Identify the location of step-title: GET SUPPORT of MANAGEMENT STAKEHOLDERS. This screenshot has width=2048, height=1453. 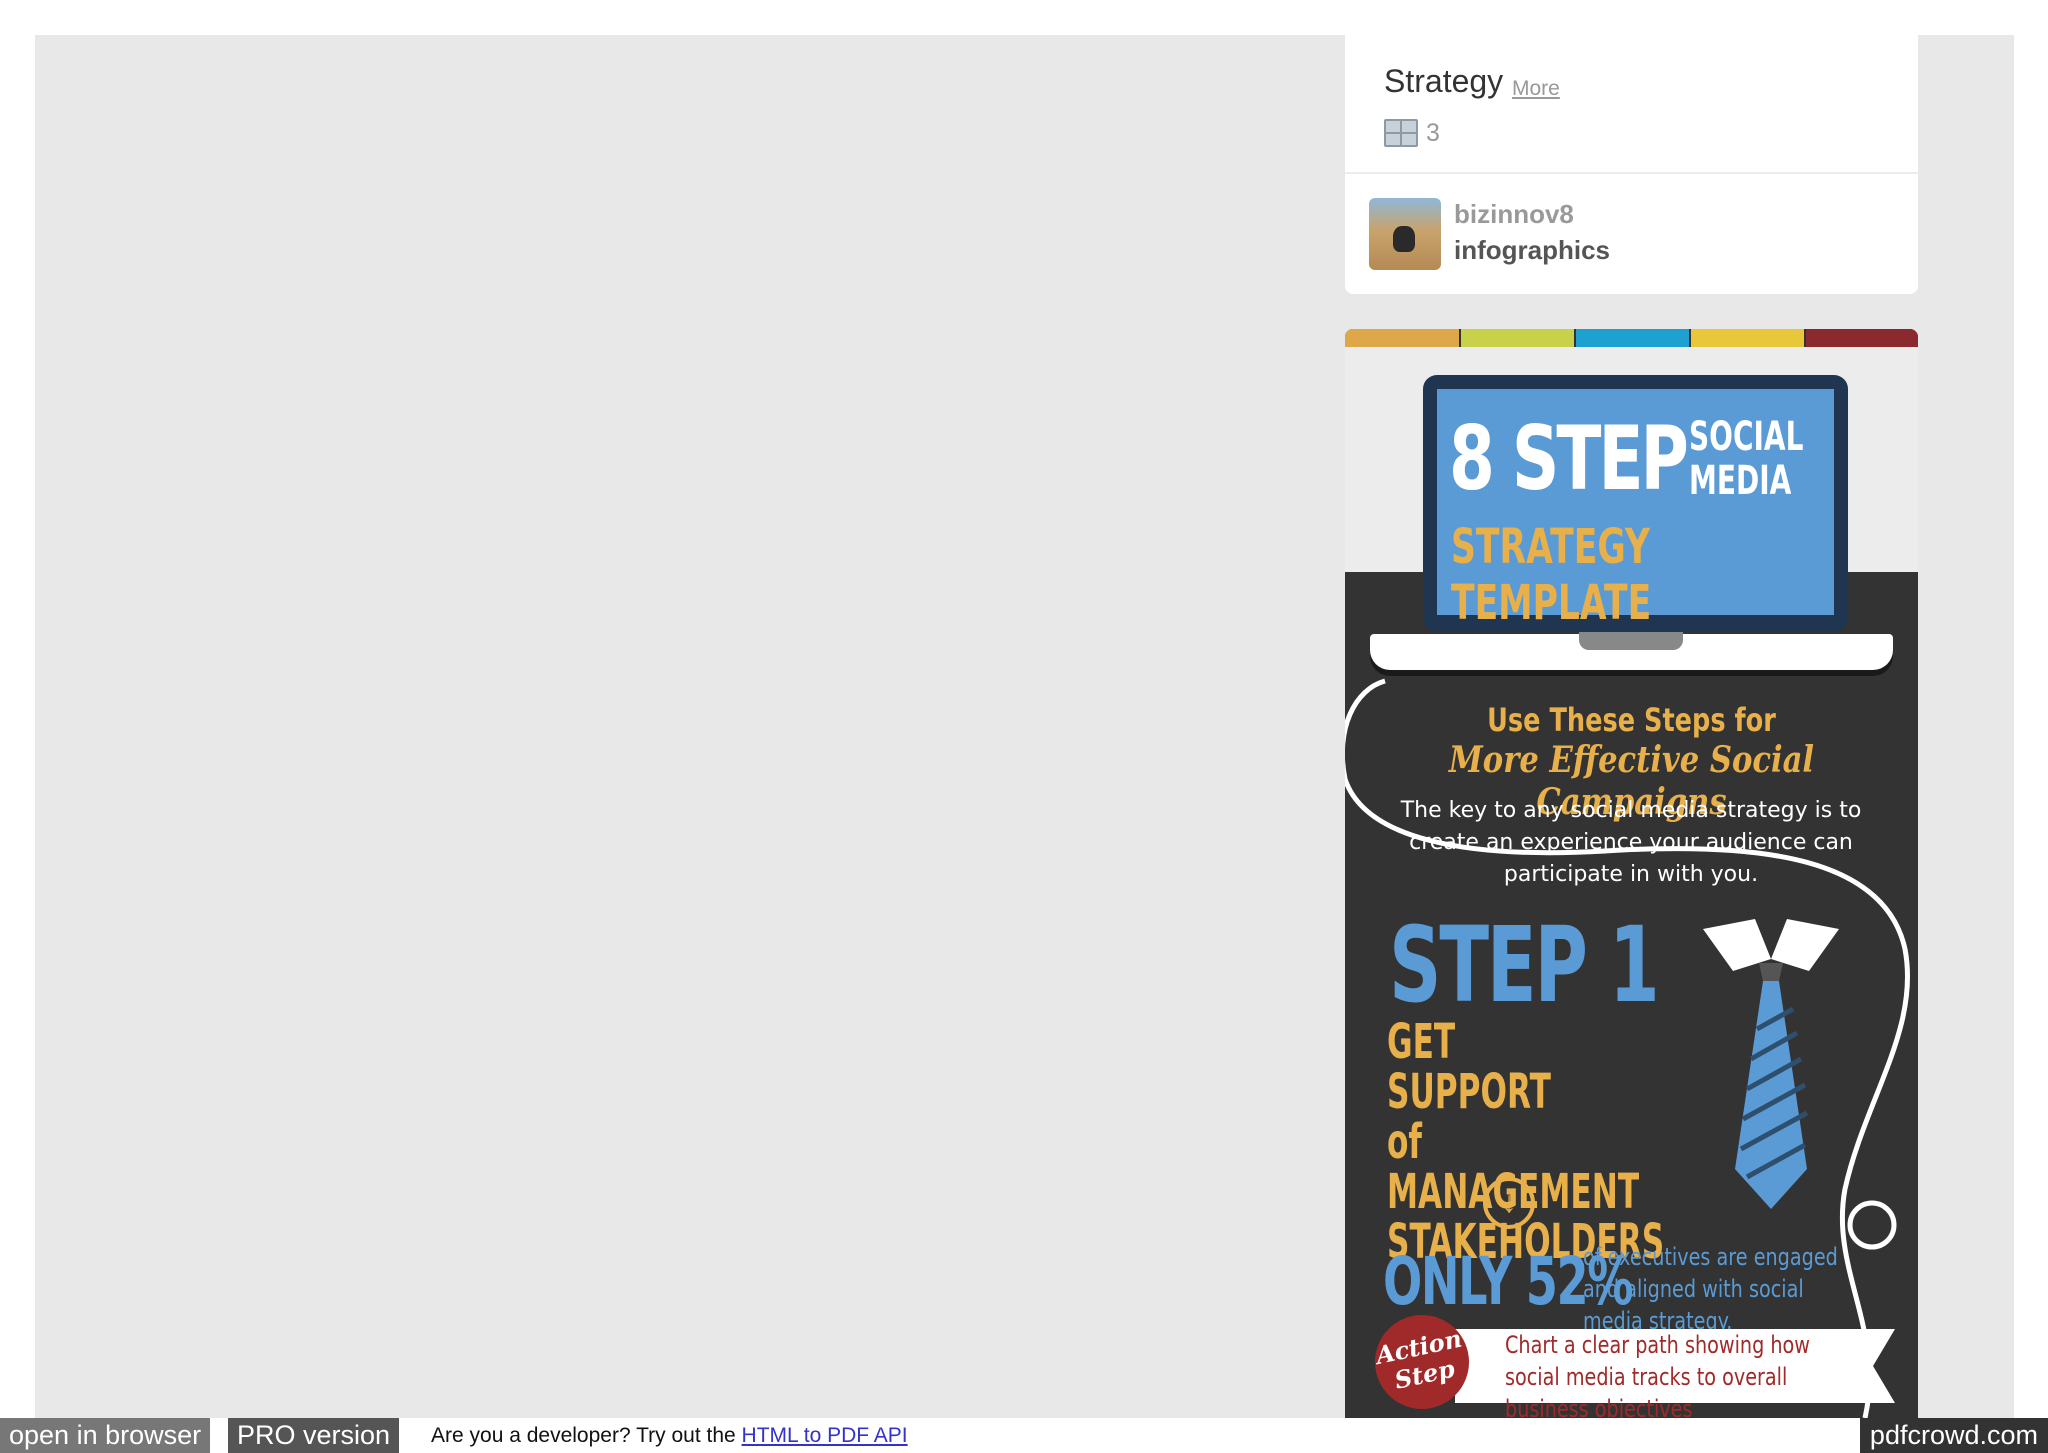
(1526, 1142).